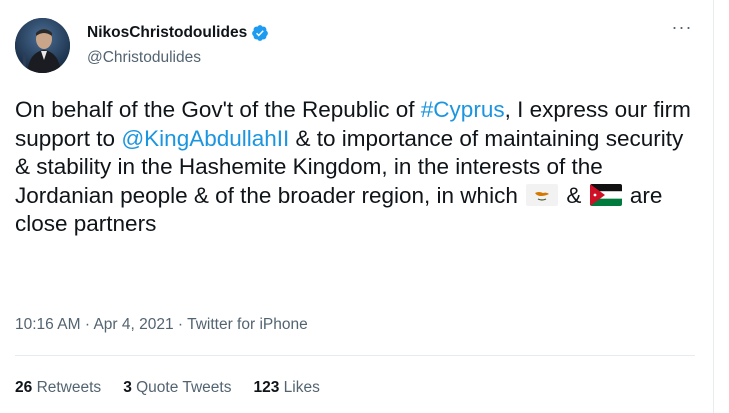  Describe the element at coordinates (24, 387) in the screenshot. I see `retweets-count: 26` at that location.